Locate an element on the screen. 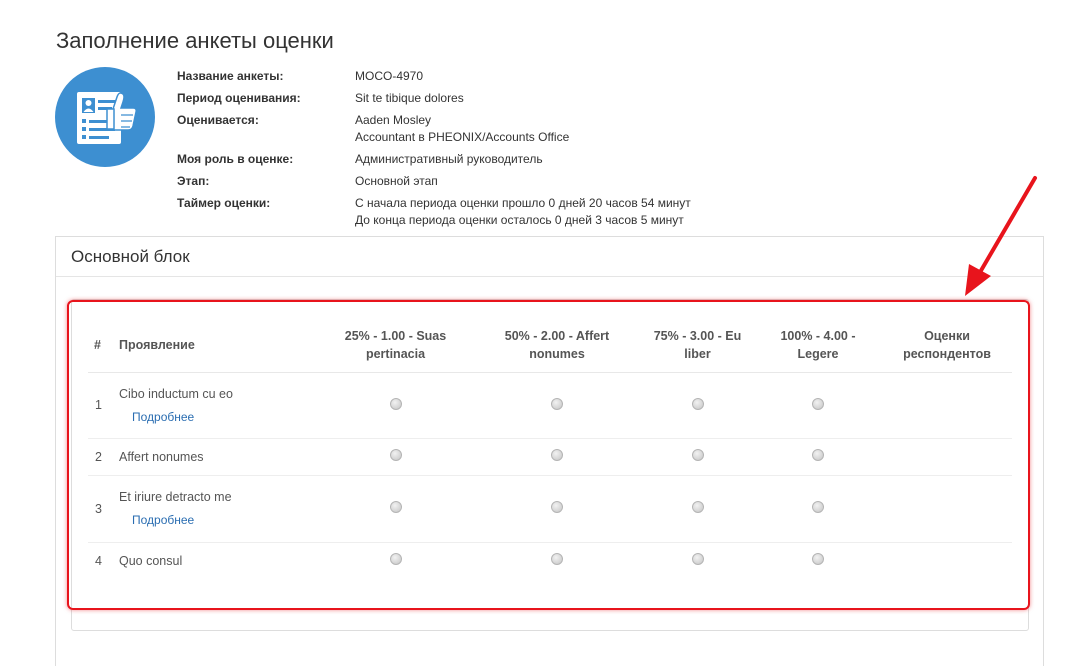 The height and width of the screenshot is (666, 1076). table-row: 2 Affert nonumes is located at coordinates (550, 457).